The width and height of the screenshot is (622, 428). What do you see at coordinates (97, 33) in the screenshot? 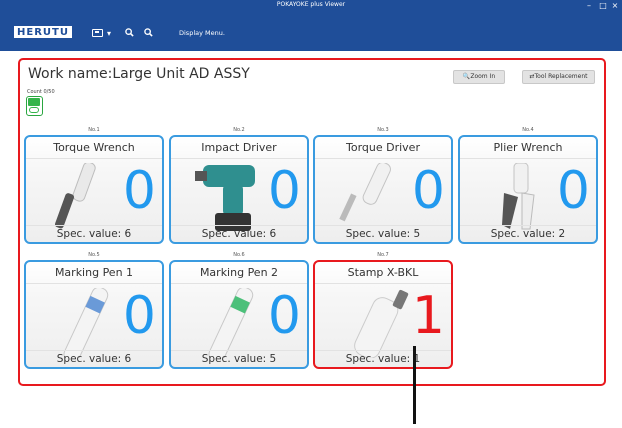
I see `monitor-icon` at bounding box center [97, 33].